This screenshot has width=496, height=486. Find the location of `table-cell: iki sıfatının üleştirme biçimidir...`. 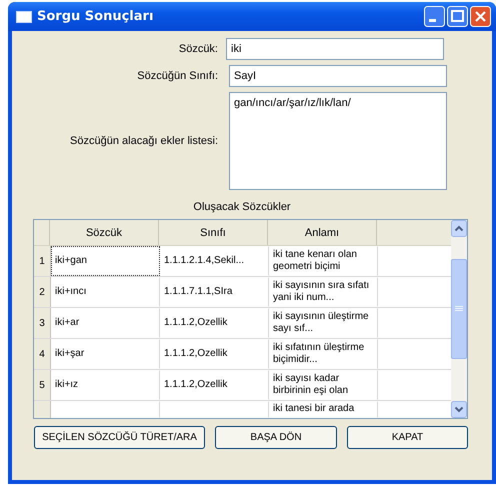

table-cell: iki sıfatının üleştirme biçimidir... is located at coordinates (323, 354).